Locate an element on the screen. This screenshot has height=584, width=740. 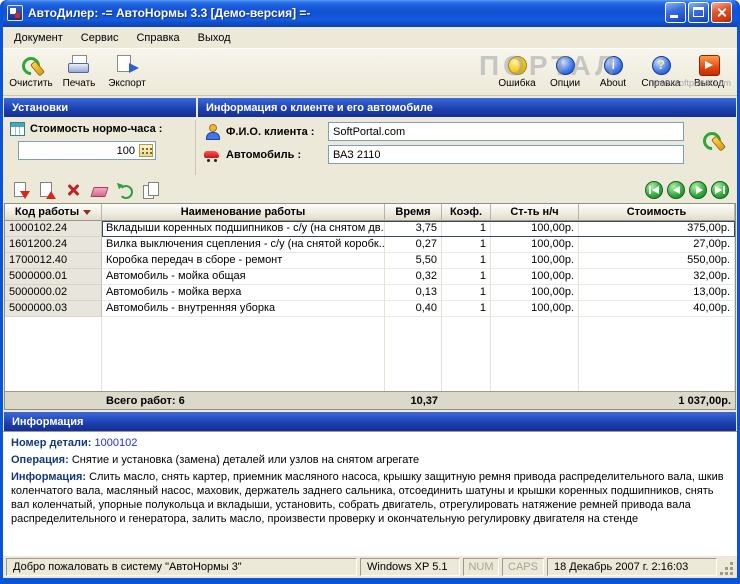
close-button is located at coordinates (721, 12).